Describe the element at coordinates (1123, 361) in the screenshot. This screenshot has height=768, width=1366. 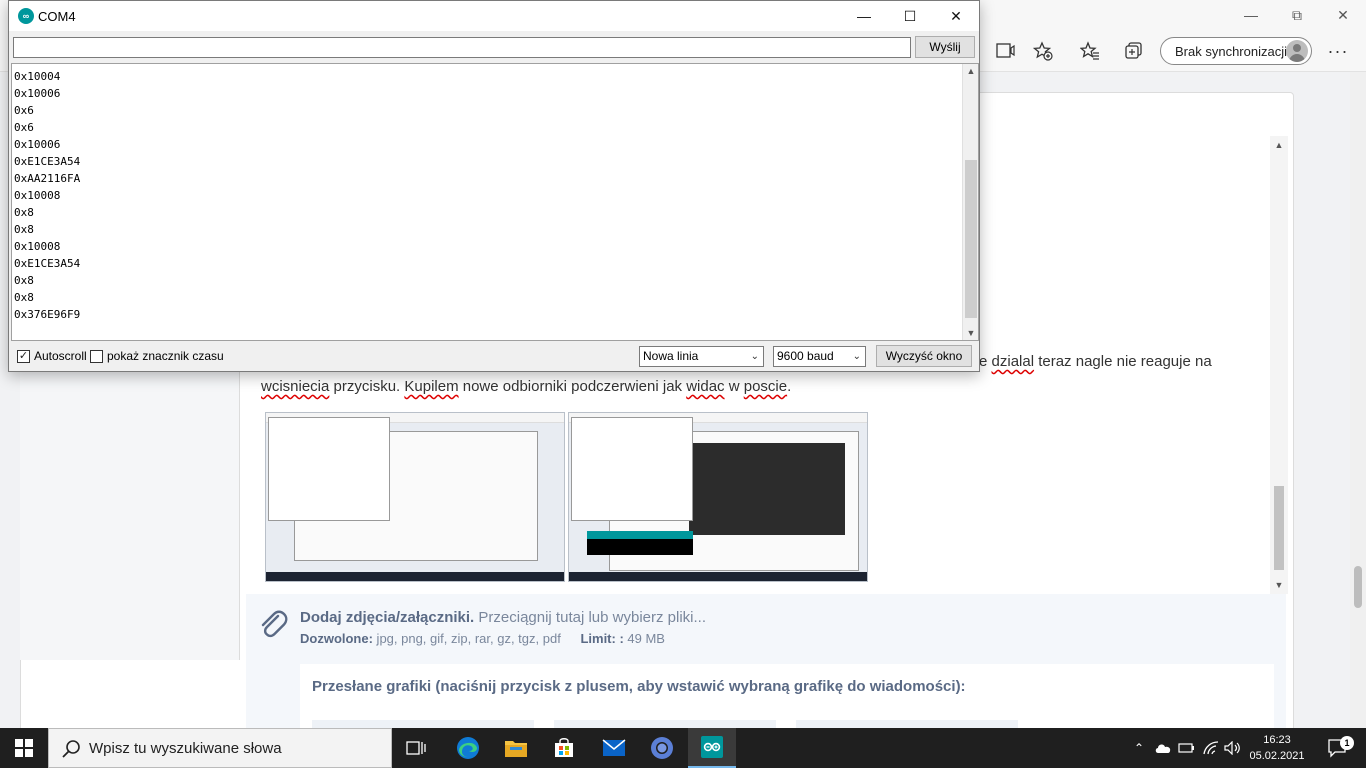
I see `post-text-fragment: teraz nagle nie reaguje na` at that location.